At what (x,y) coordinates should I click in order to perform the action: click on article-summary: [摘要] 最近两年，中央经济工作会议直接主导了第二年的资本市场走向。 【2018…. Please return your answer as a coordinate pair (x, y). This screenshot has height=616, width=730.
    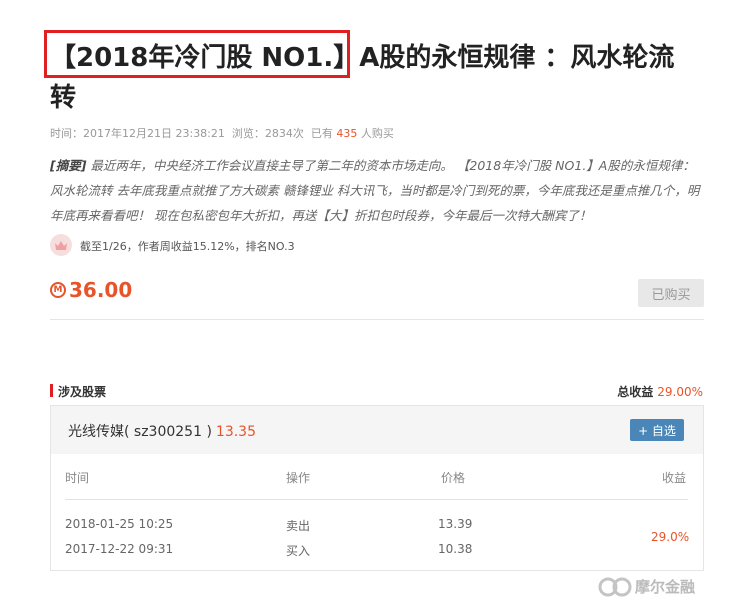
    Looking at the image, I should click on (377, 190).